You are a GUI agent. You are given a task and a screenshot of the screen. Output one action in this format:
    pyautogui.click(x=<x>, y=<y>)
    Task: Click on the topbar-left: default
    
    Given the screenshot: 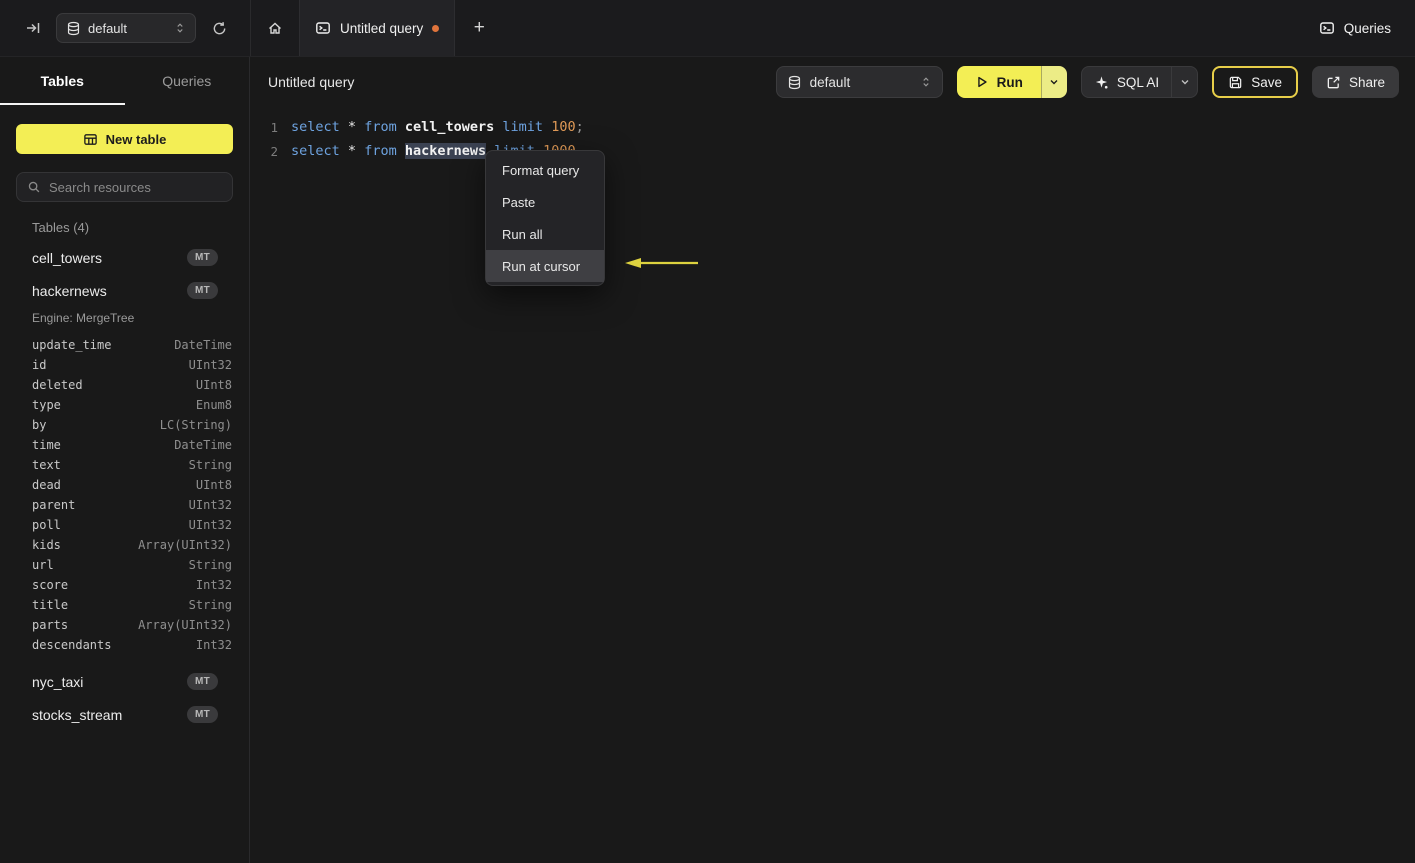 What is the action you would take?
    pyautogui.click(x=125, y=28)
    